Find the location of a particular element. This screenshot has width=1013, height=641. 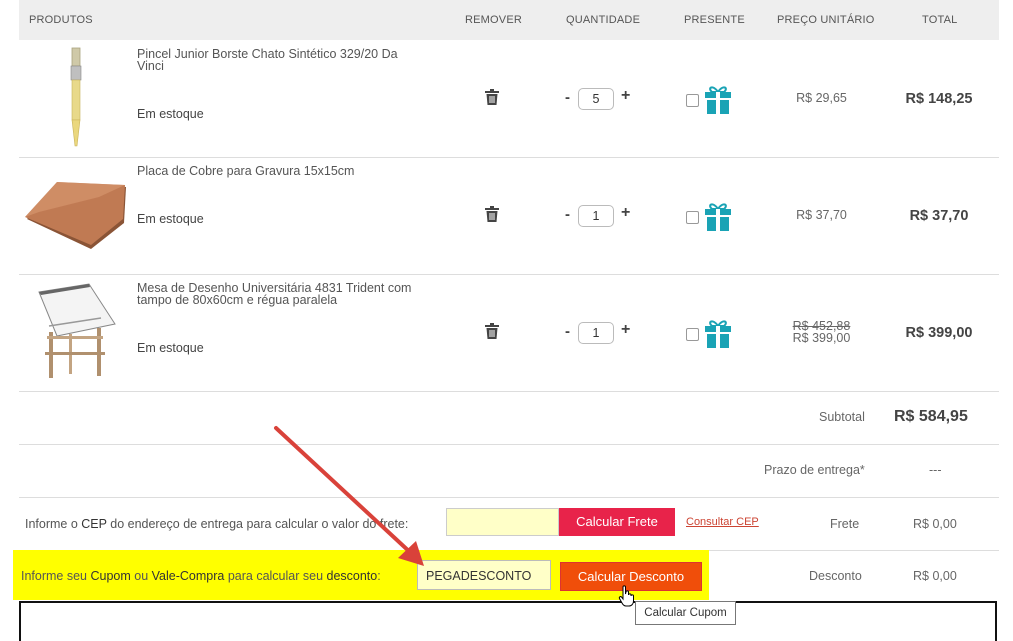

product-name-link: Placa de Cobre para Gravura 15x15cm is located at coordinates (282, 171).